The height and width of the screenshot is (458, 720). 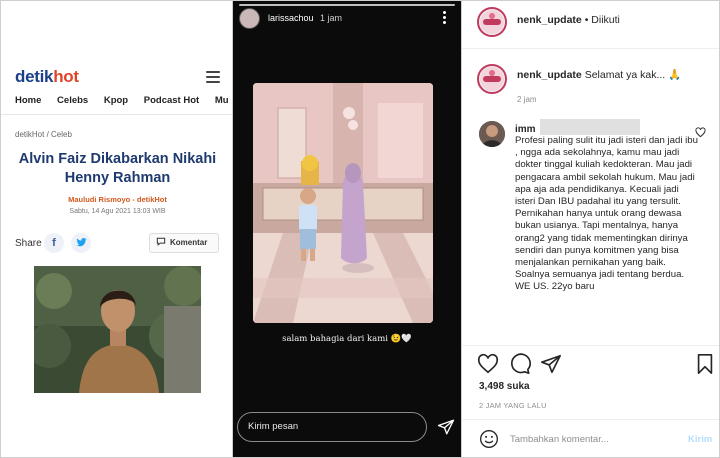 I want to click on commenter-avatar, so click(x=492, y=134).